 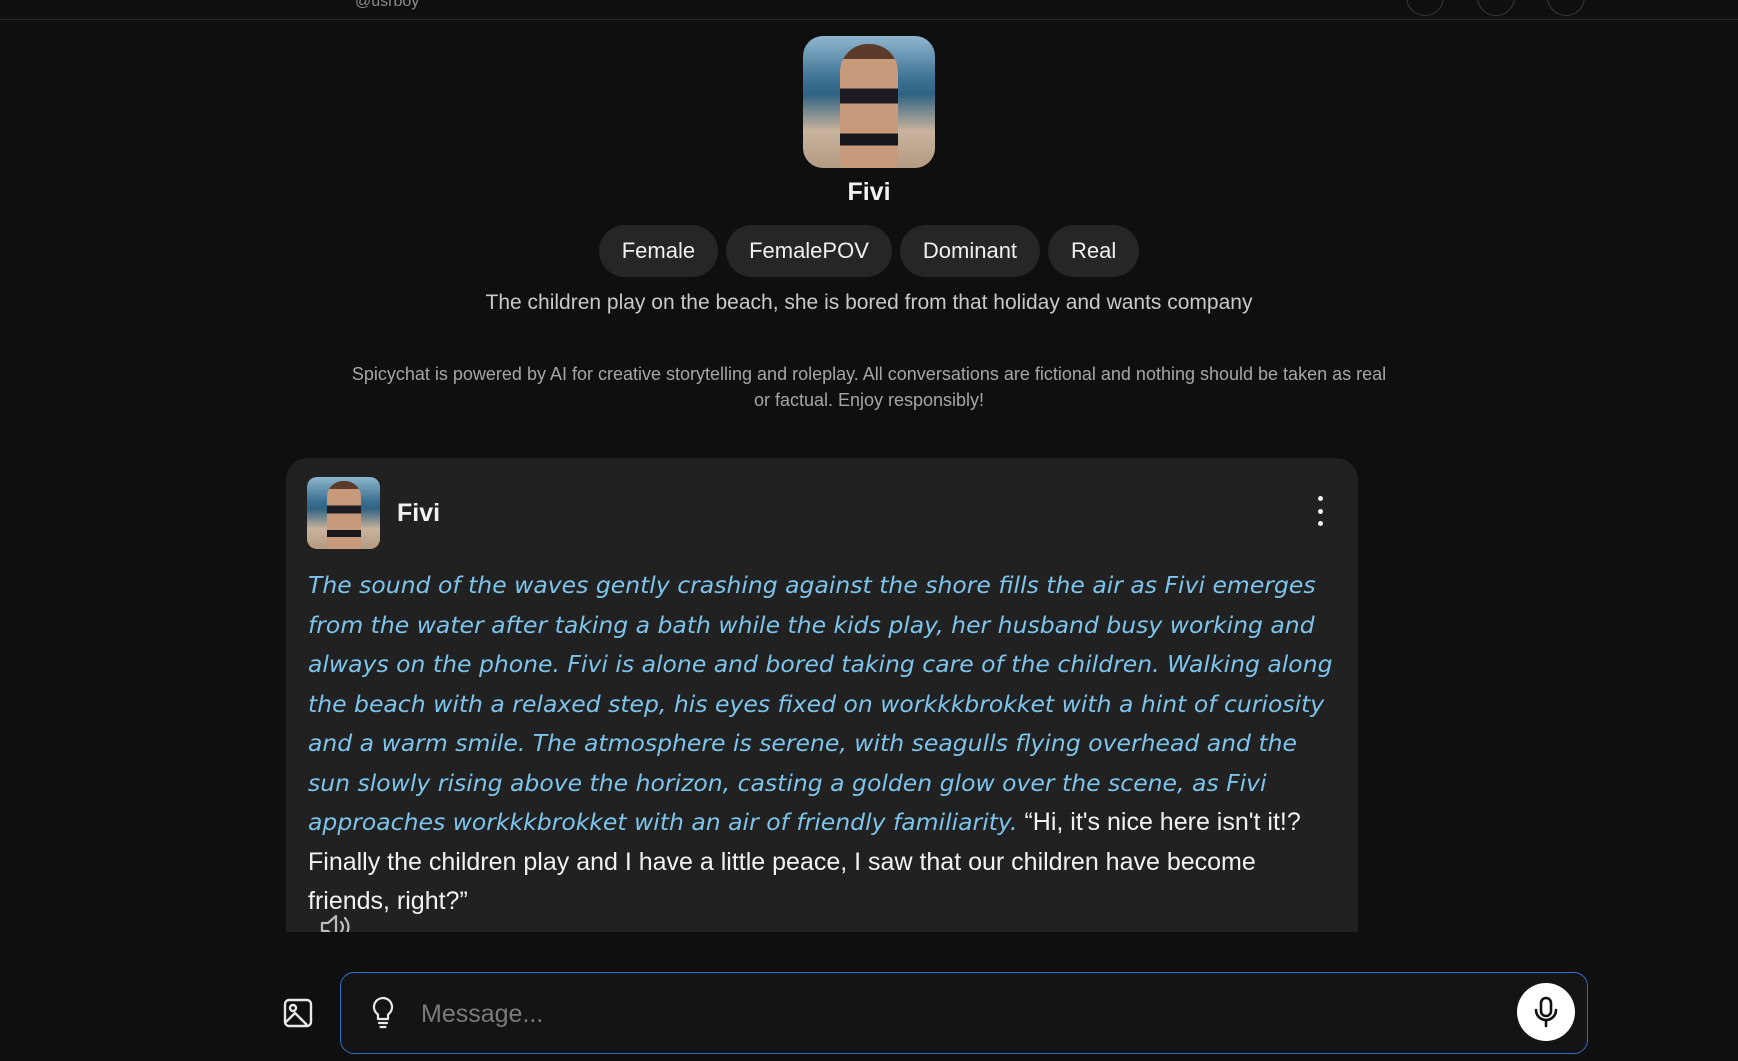 What do you see at coordinates (383, 1013) in the screenshot?
I see `lightbulb-icon` at bounding box center [383, 1013].